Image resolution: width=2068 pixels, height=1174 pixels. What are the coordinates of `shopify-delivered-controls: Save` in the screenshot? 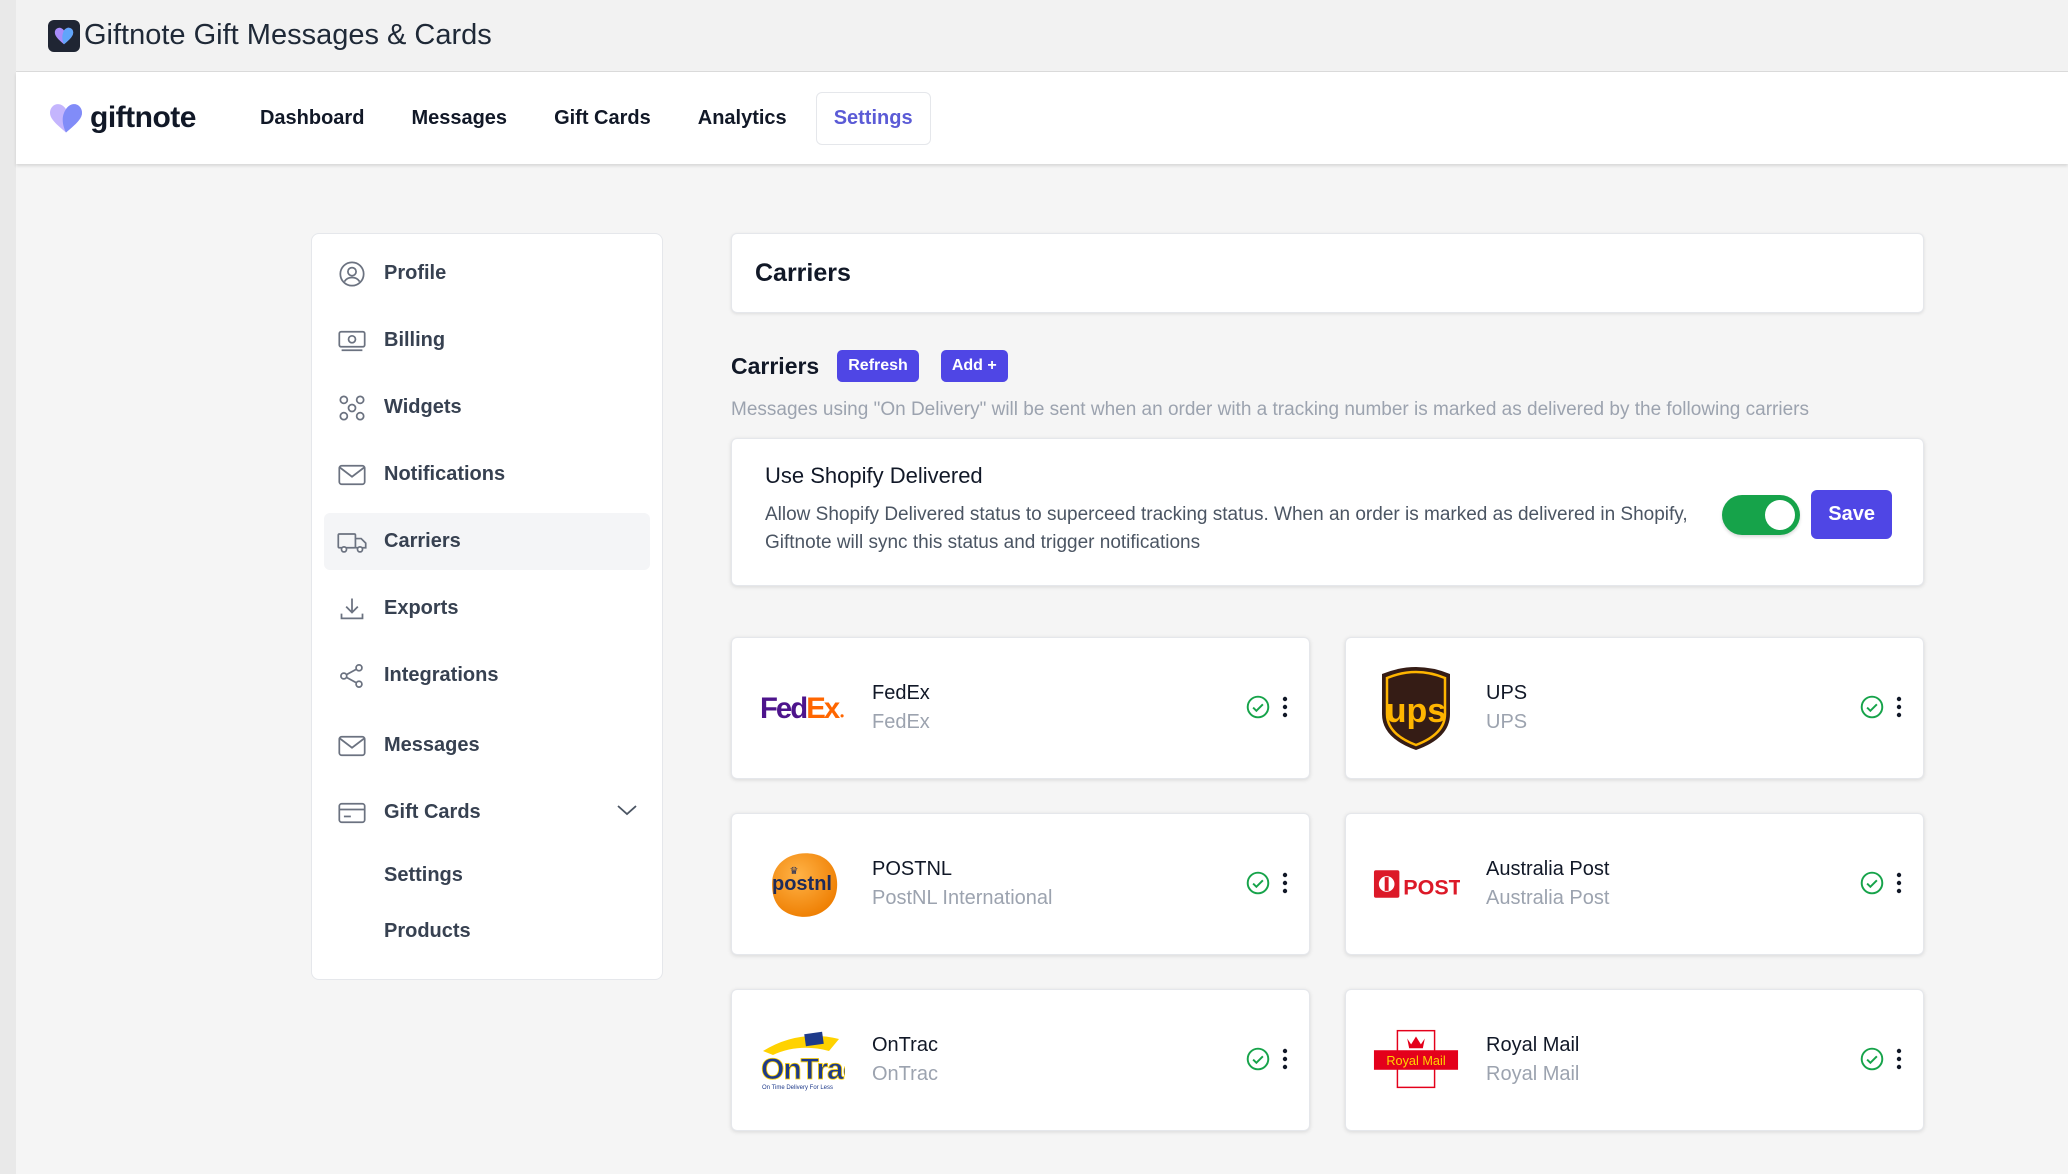 It's located at (1807, 514).